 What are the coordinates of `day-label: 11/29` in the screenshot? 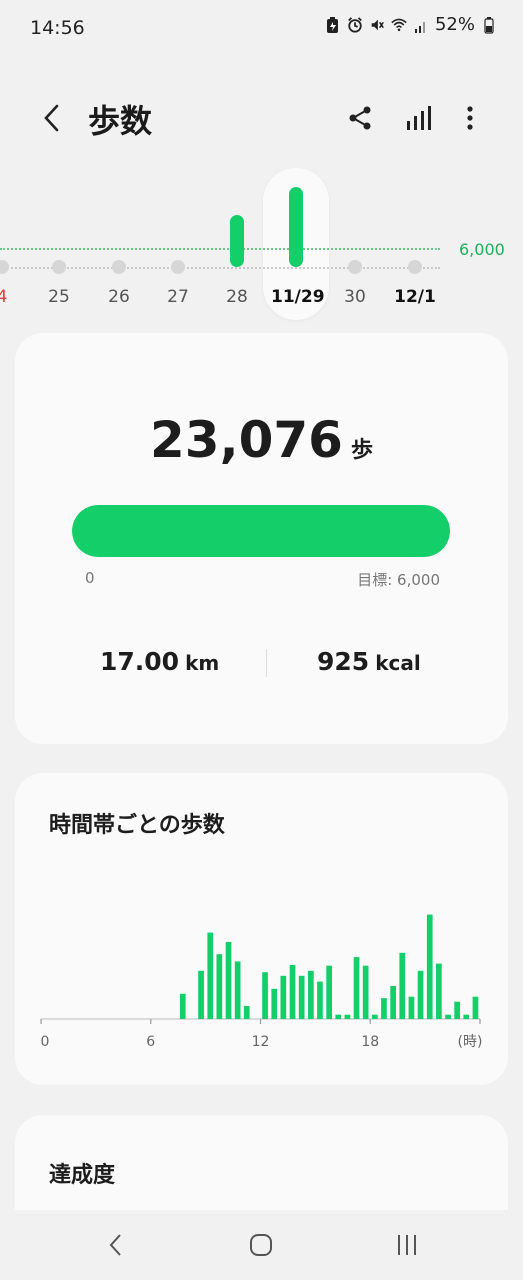 It's located at (298, 297).